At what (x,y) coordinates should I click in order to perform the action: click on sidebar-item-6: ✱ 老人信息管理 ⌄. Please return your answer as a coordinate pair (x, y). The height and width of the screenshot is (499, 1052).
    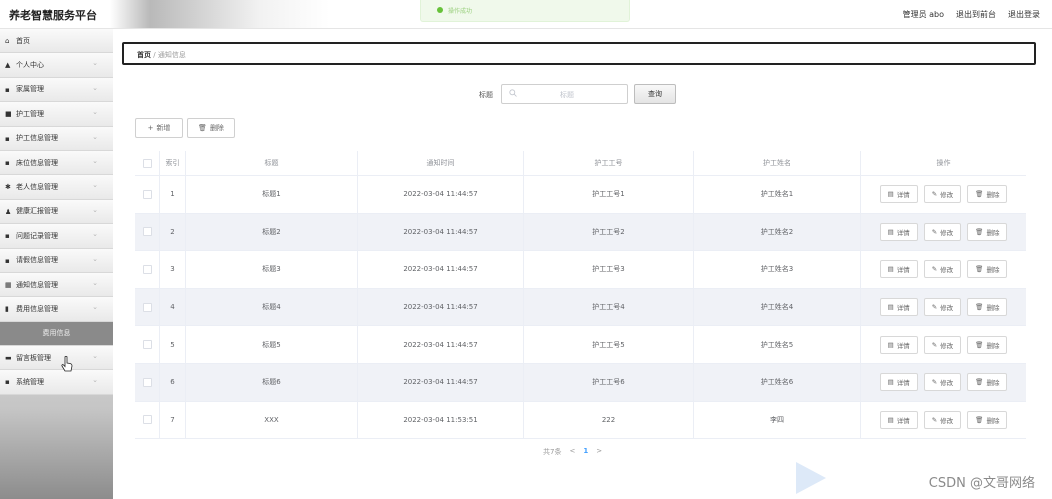
    Looking at the image, I should click on (56, 187).